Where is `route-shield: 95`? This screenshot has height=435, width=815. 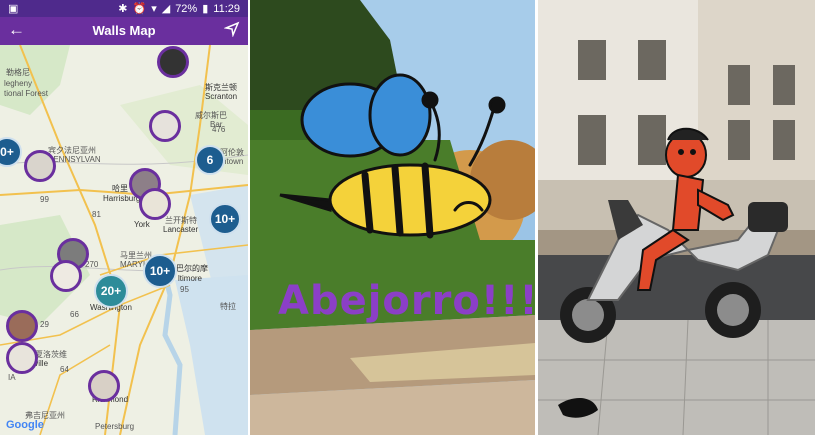 route-shield: 95 is located at coordinates (184, 289).